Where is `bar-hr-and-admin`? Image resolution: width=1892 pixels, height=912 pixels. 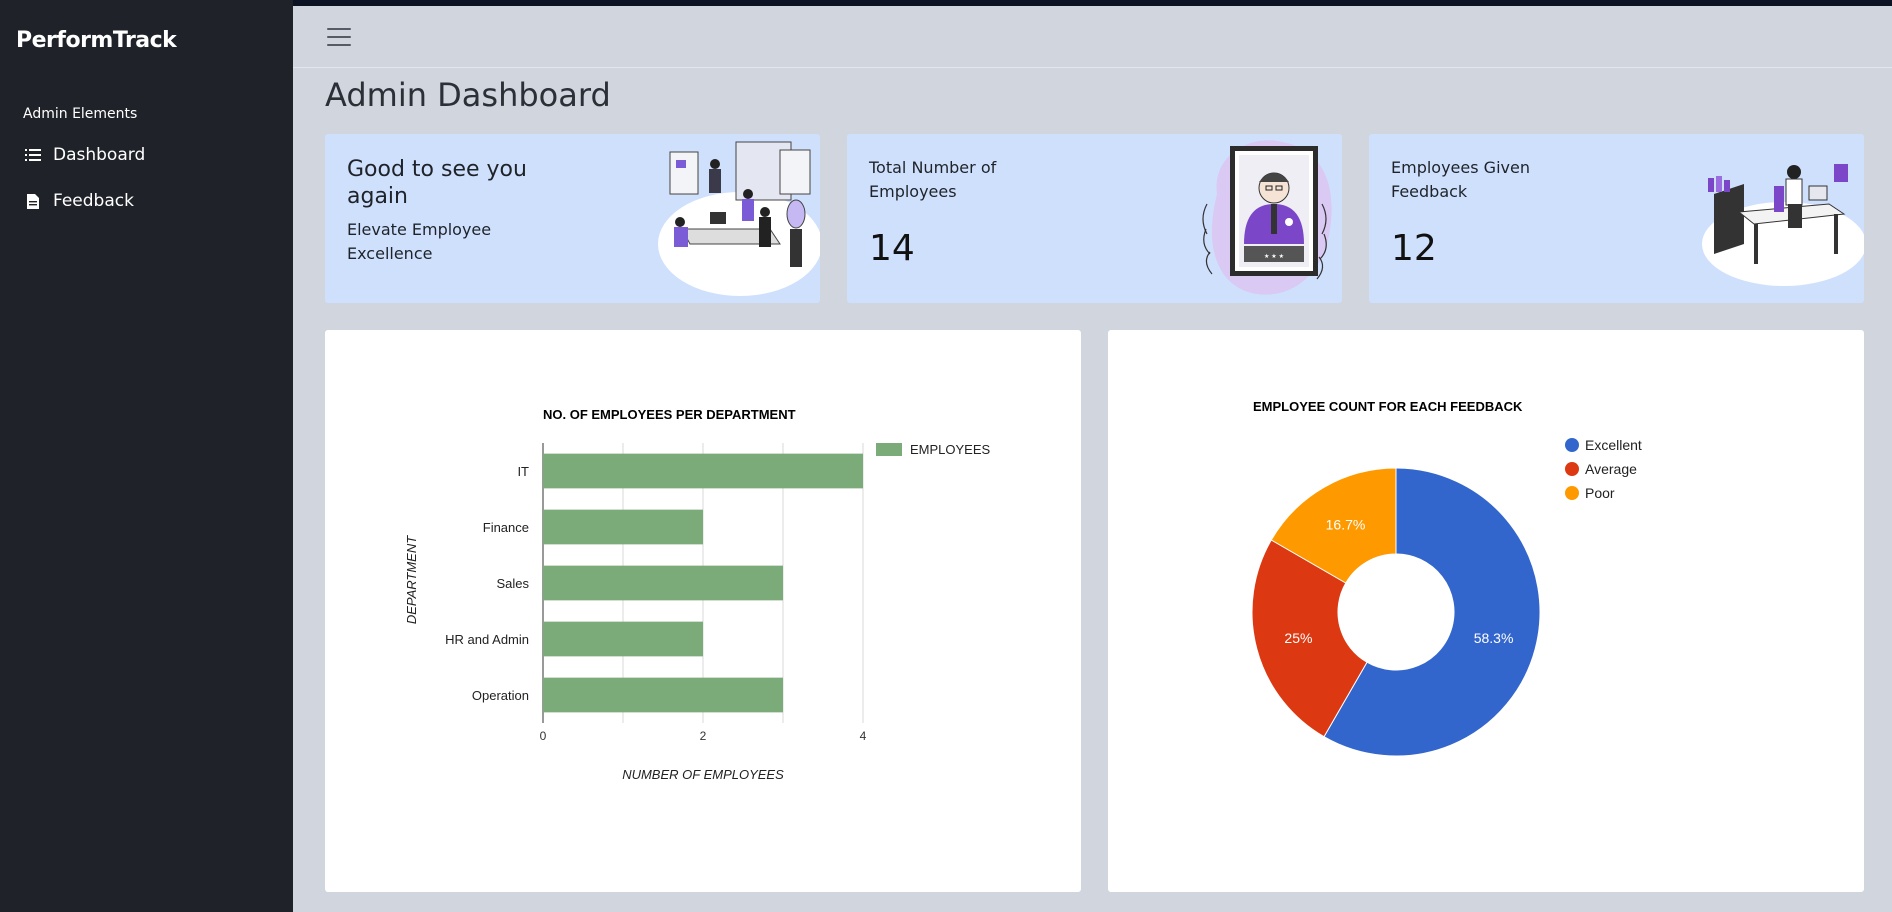
bar-hr-and-admin is located at coordinates (623, 639).